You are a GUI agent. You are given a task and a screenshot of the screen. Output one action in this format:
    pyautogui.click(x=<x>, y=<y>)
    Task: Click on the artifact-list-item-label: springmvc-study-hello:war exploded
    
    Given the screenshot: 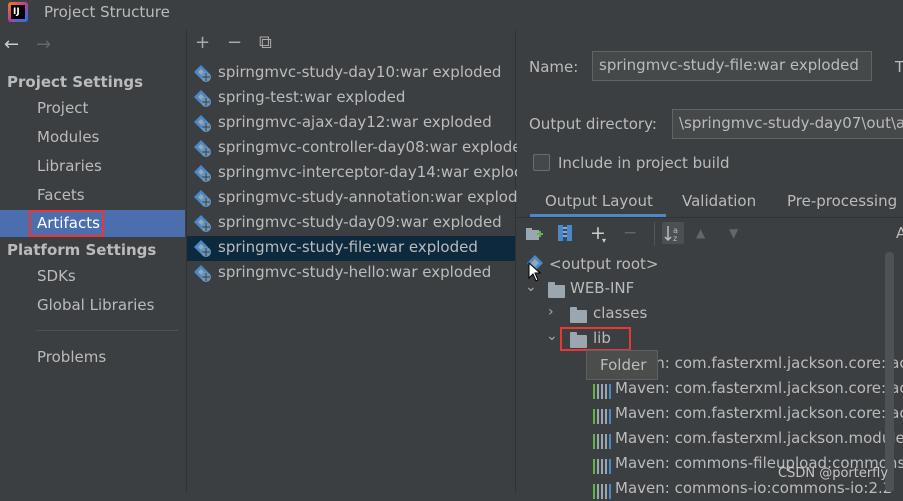 What is the action you would take?
    pyautogui.click(x=355, y=272)
    